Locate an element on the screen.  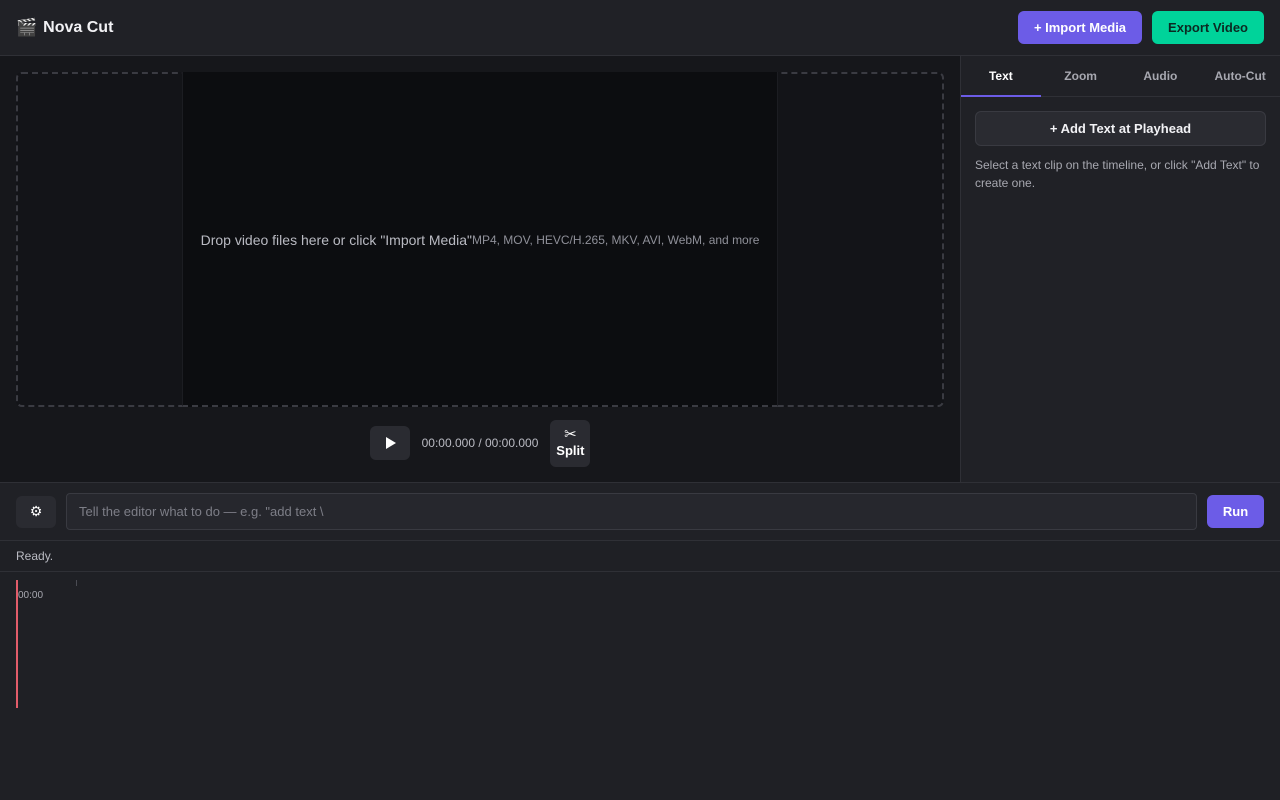
settings-button: ⚙ is located at coordinates (36, 511).